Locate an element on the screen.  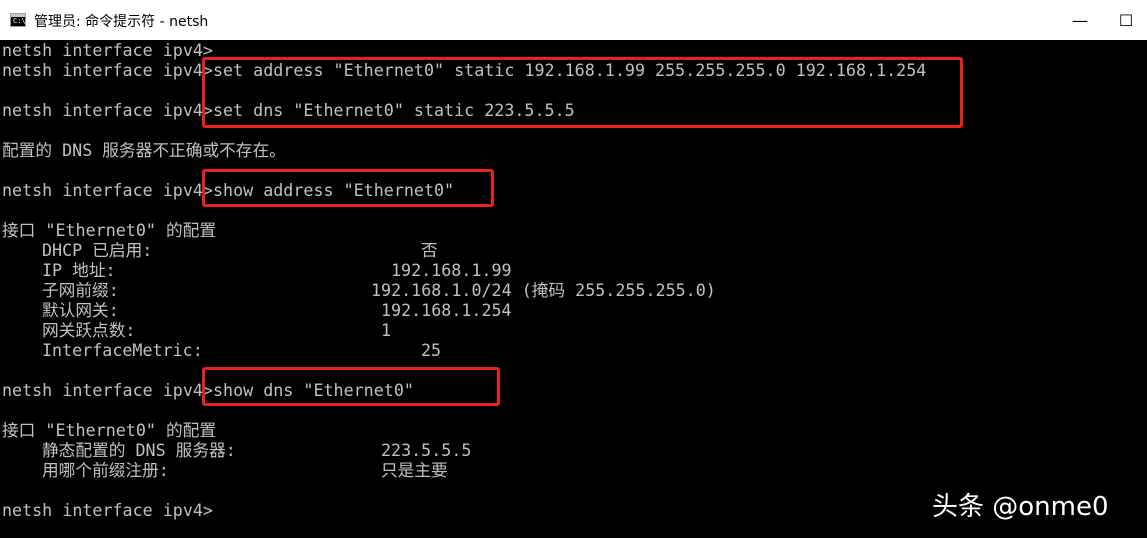
highlight-box-set-commands is located at coordinates (582, 92).